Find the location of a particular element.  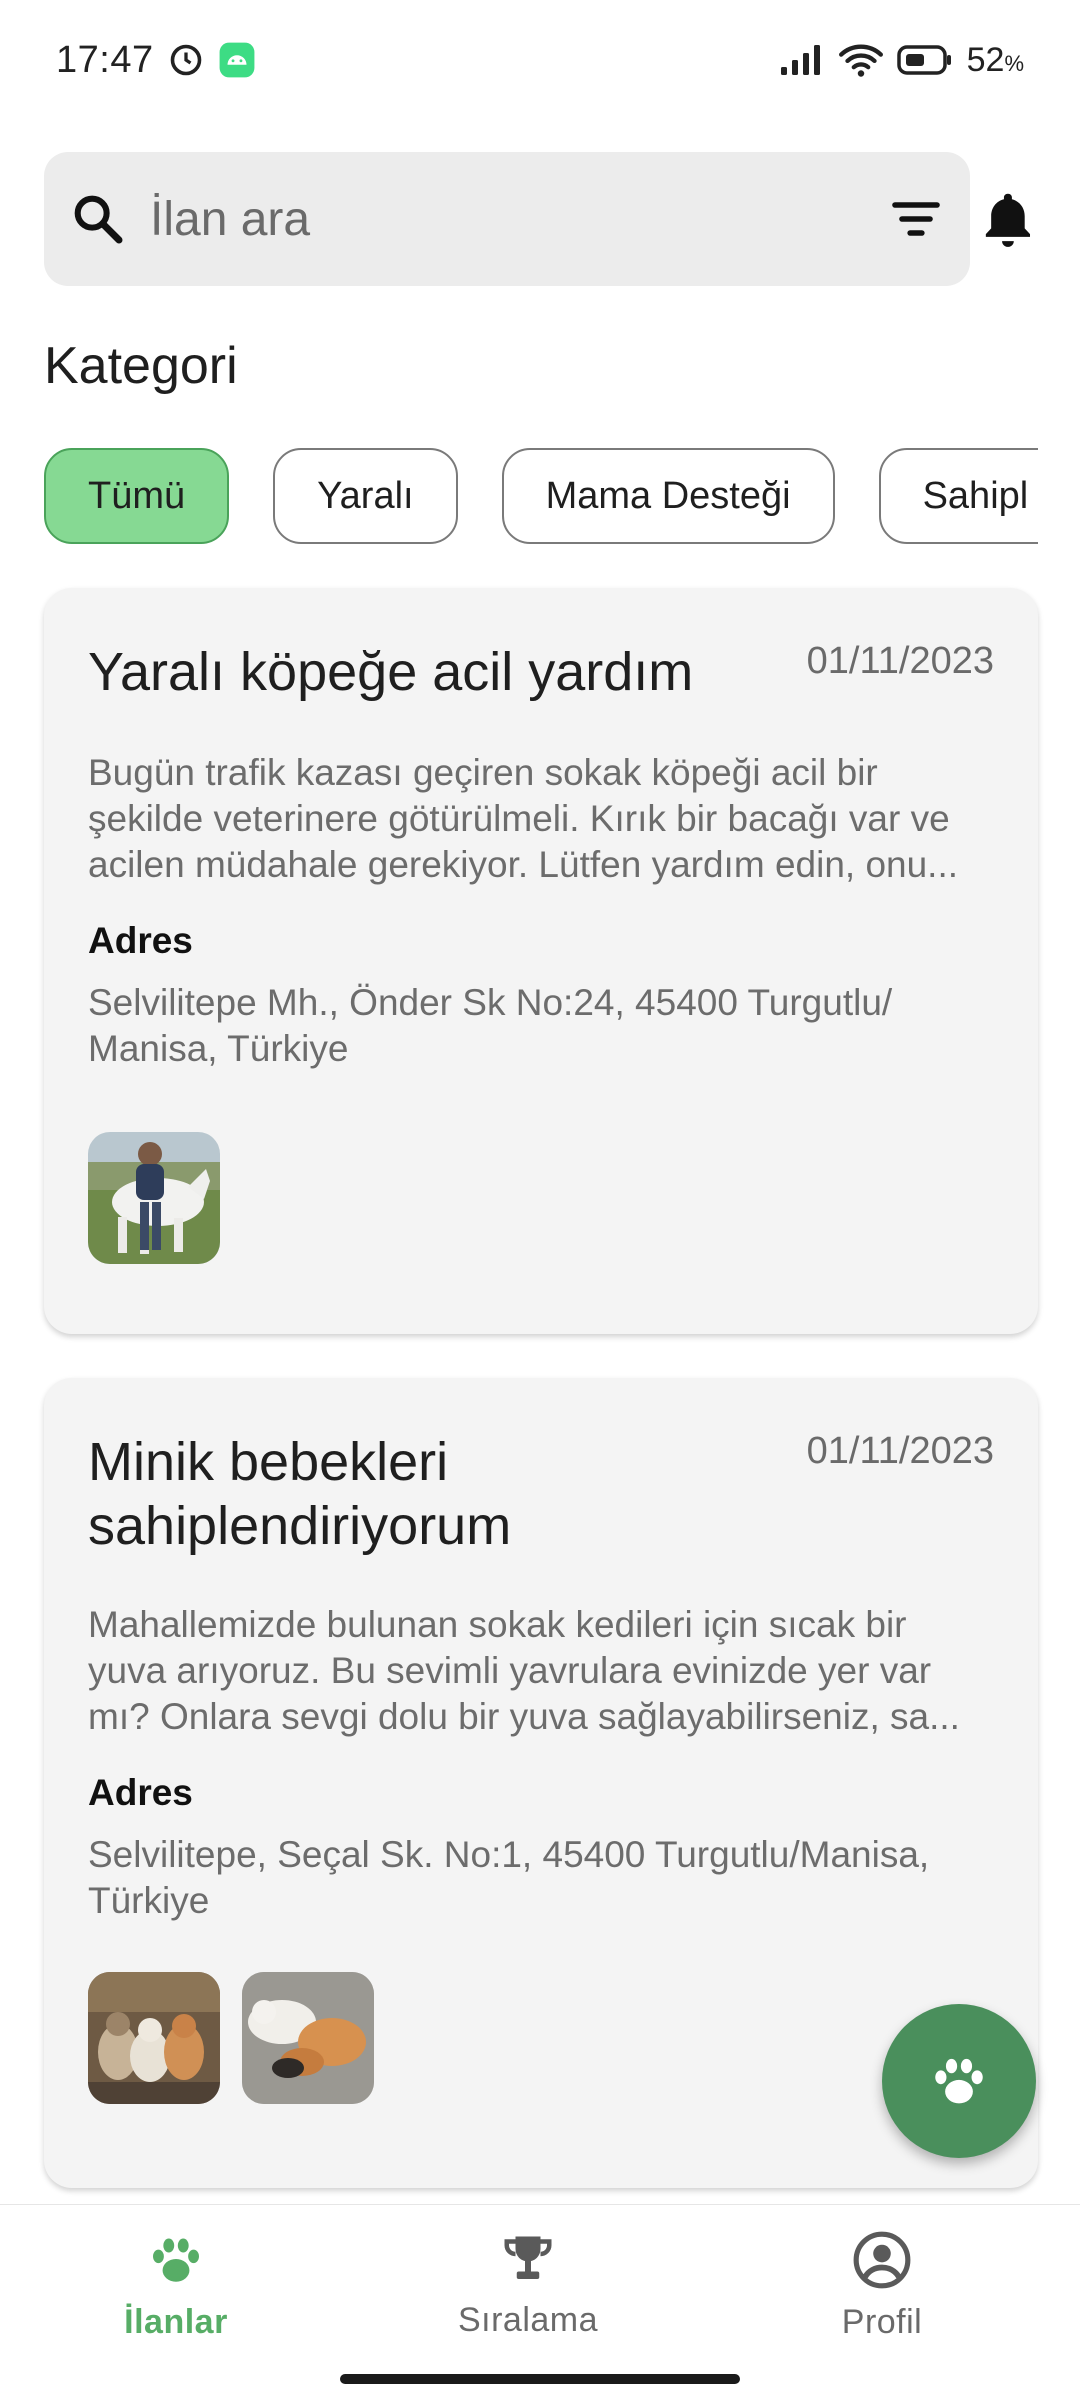

signal-icon is located at coordinates (800, 60).